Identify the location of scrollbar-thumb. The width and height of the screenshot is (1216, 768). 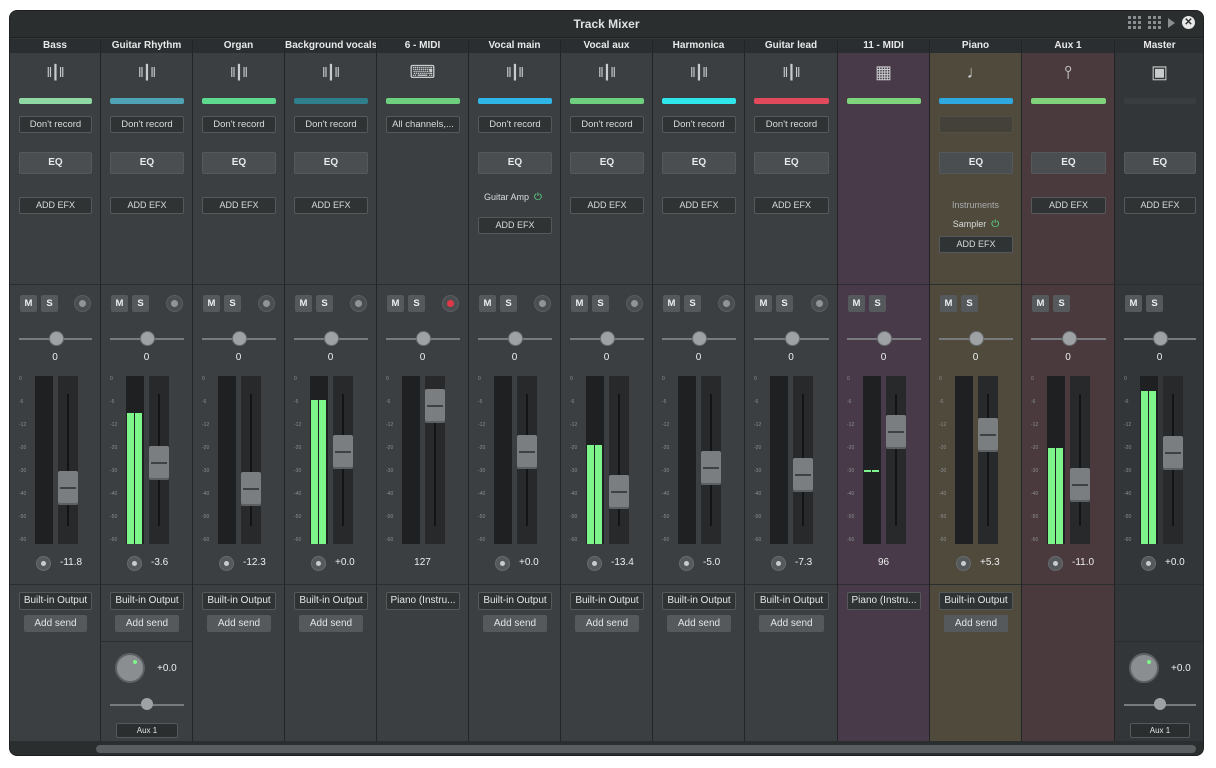
(646, 749).